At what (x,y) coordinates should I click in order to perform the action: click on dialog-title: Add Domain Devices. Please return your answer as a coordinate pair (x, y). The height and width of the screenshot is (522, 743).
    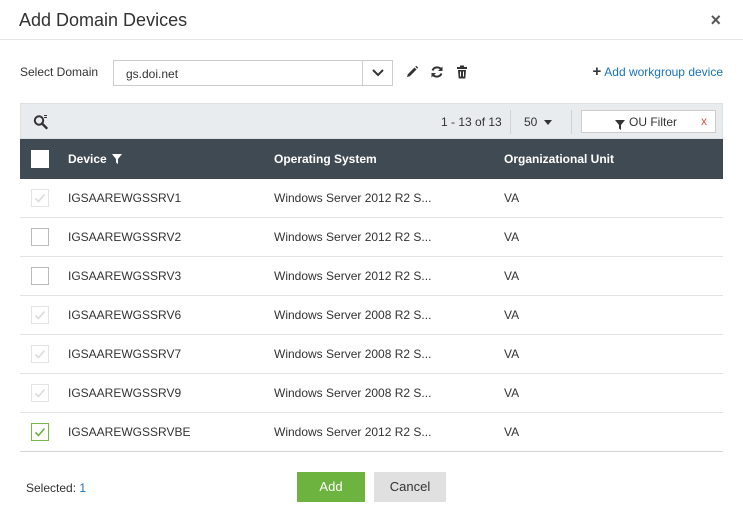
    Looking at the image, I should click on (103, 20).